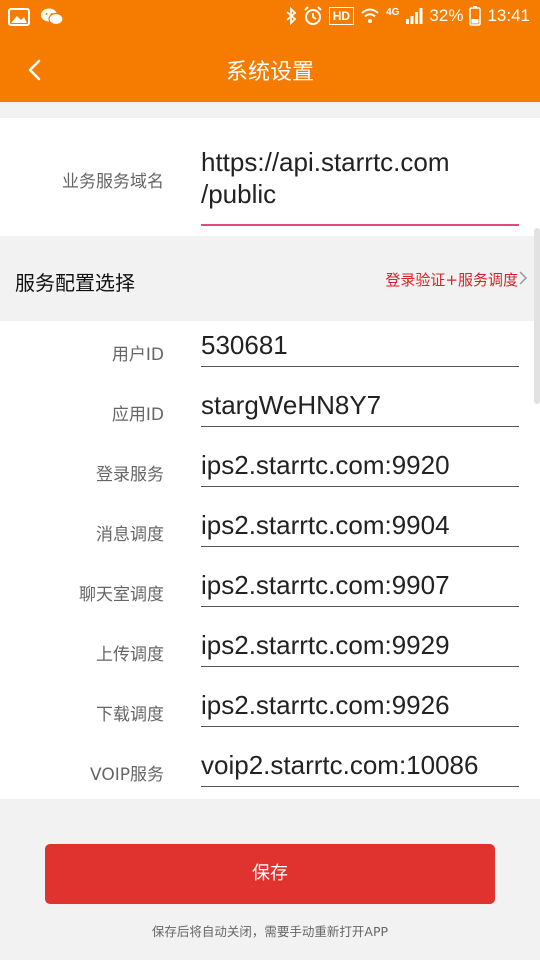  I want to click on app-id-input: stargWeHN8Y7, so click(360, 408).